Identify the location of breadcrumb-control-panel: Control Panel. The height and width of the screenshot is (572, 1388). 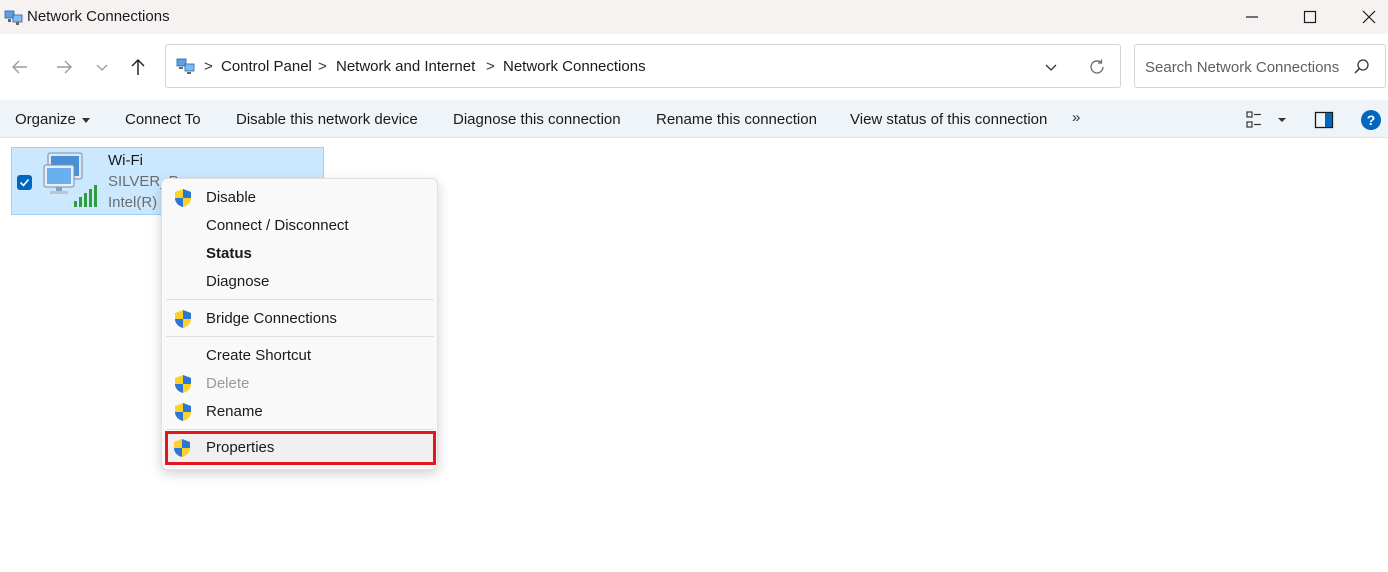
(266, 66).